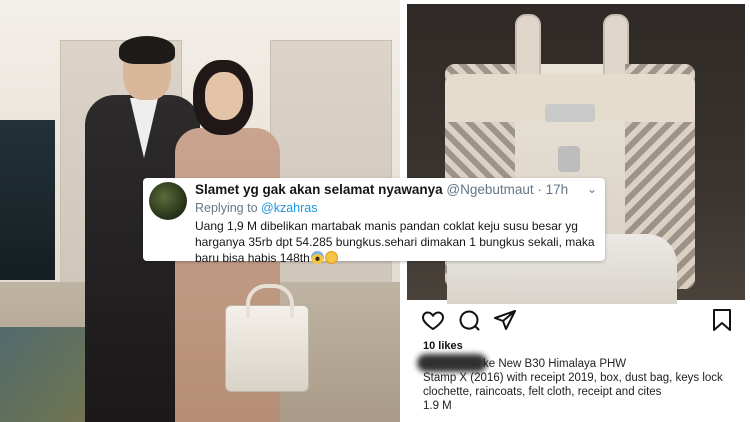  I want to click on user-handle: @Ngebutmaut, so click(489, 189).